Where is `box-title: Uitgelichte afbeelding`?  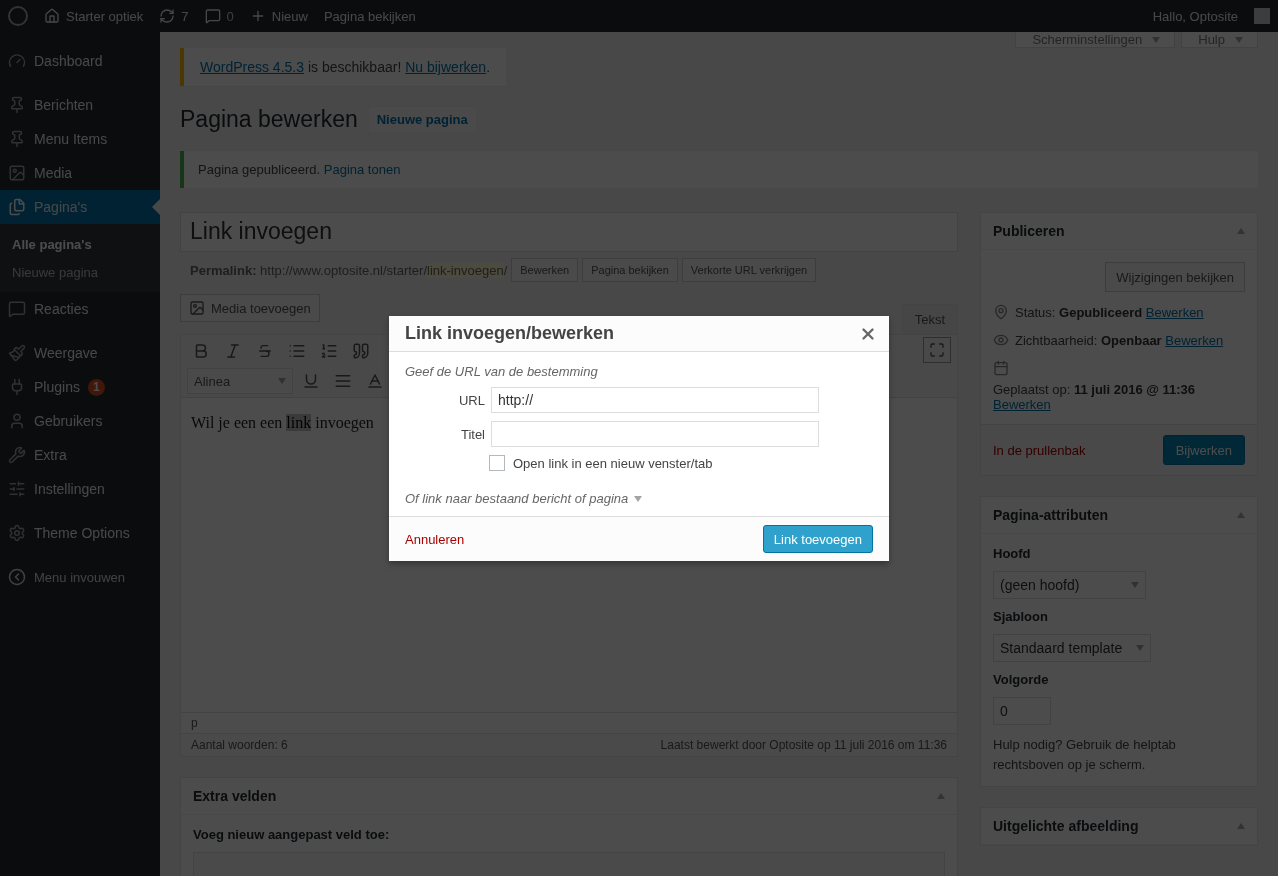 box-title: Uitgelichte afbeelding is located at coordinates (1066, 826).